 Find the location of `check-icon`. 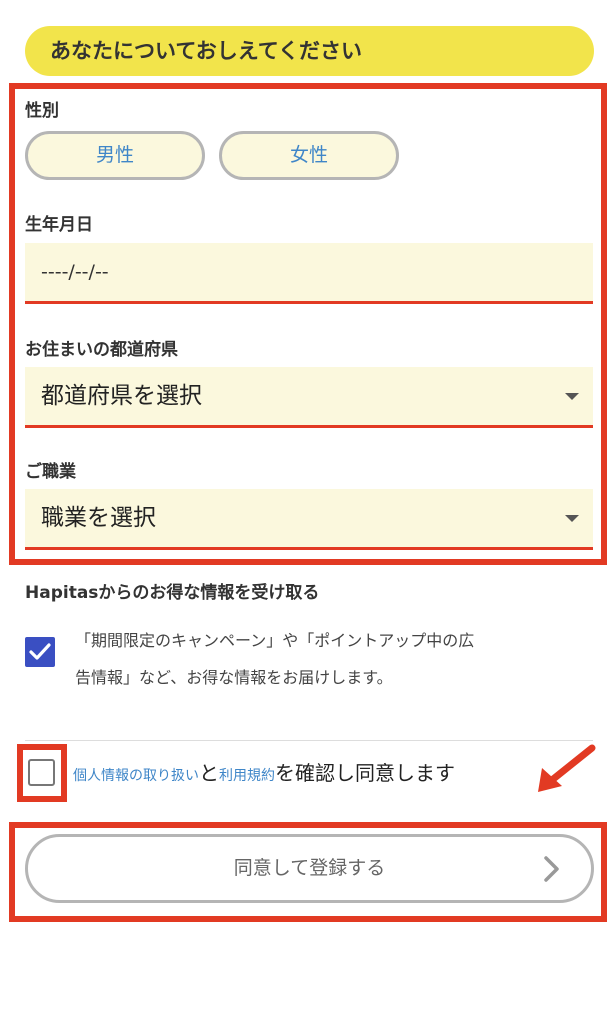

check-icon is located at coordinates (40, 651).